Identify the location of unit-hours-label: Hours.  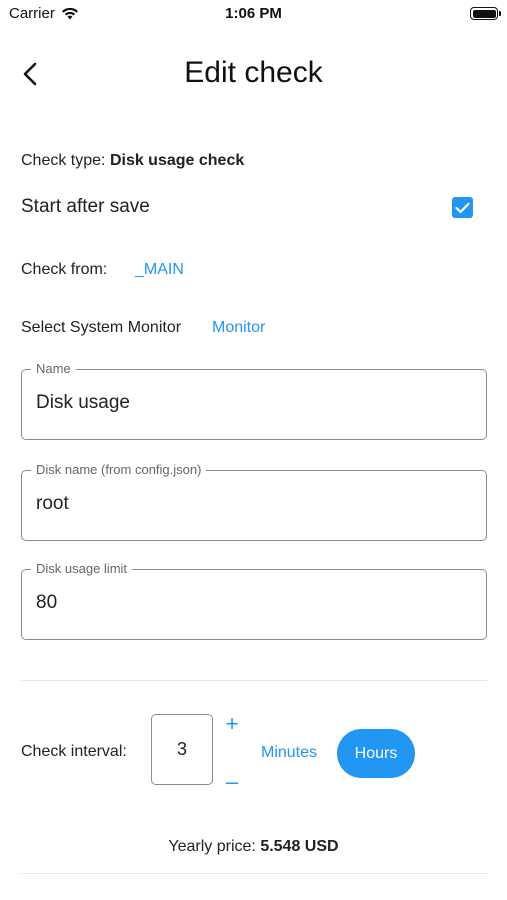
(376, 753).